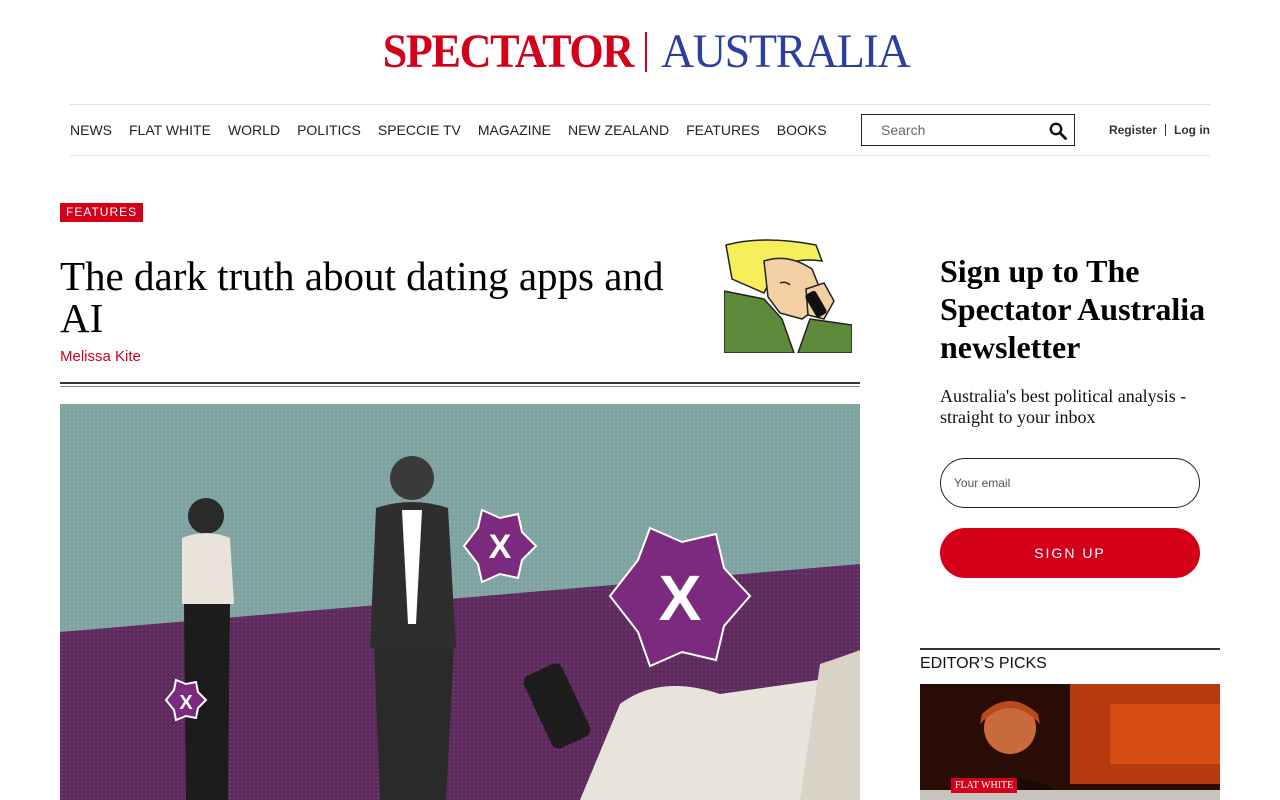  Describe the element at coordinates (102, 212) in the screenshot. I see `article-category-tag: FEATURES` at that location.